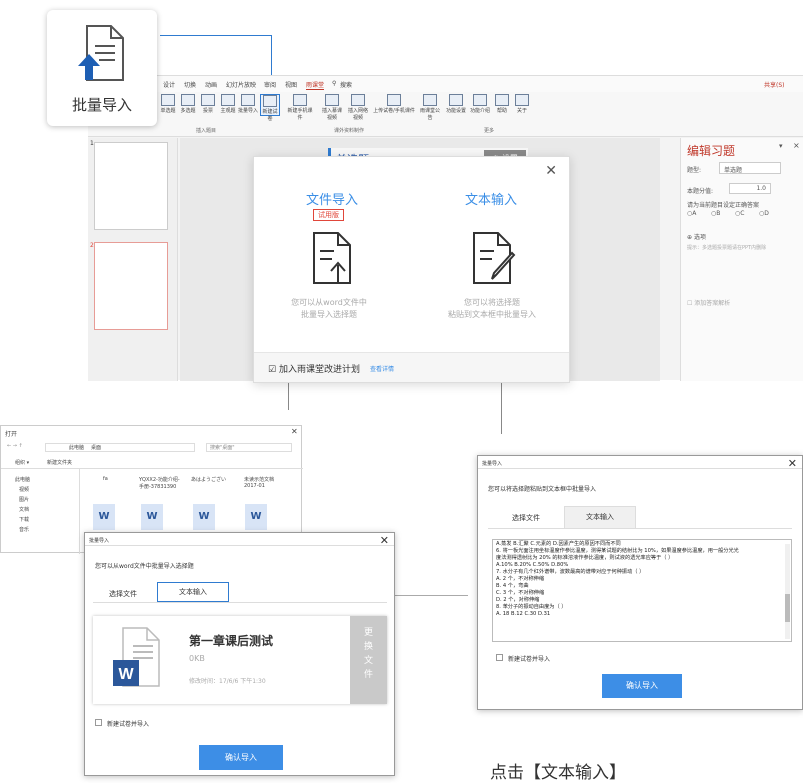 Image resolution: width=803 pixels, height=783 pixels. I want to click on nav-videos: 视频, so click(24, 489).